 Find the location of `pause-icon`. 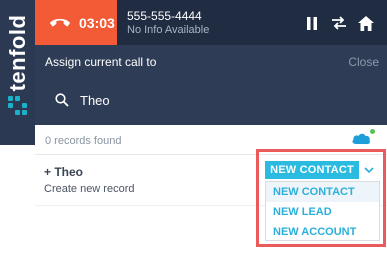

pause-icon is located at coordinates (312, 23).